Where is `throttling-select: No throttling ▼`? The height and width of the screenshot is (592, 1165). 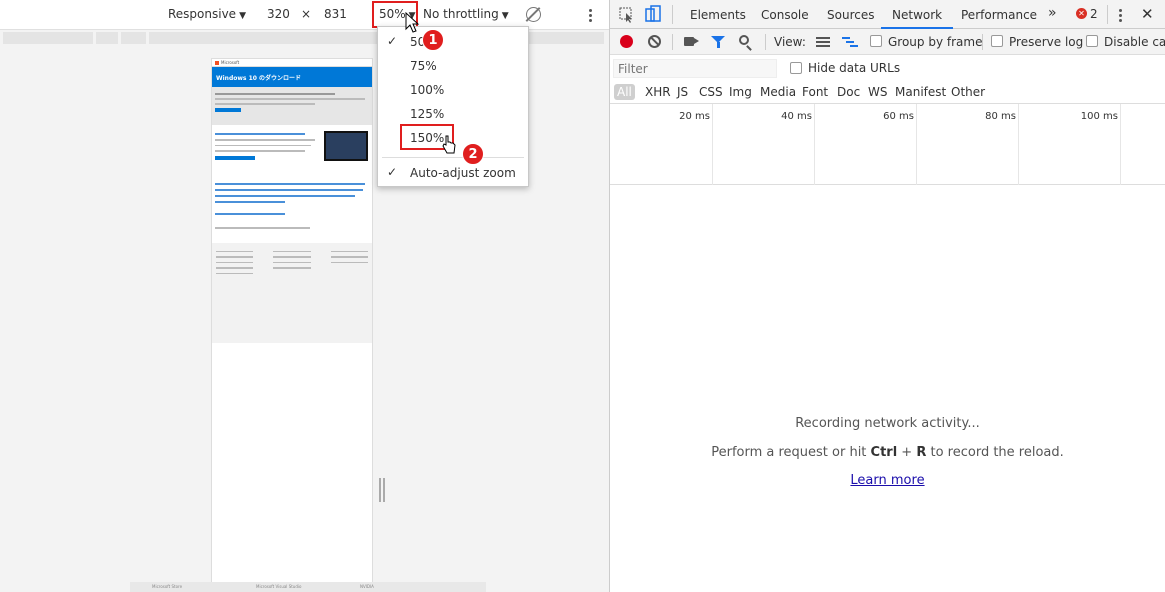
throttling-select: No throttling ▼ is located at coordinates (466, 14).